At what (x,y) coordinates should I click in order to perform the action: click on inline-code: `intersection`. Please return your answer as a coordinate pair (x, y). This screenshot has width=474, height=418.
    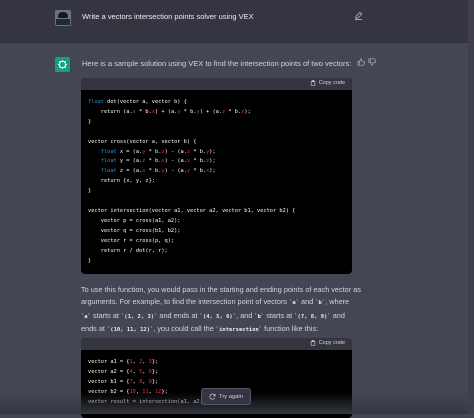
    Looking at the image, I should click on (239, 329).